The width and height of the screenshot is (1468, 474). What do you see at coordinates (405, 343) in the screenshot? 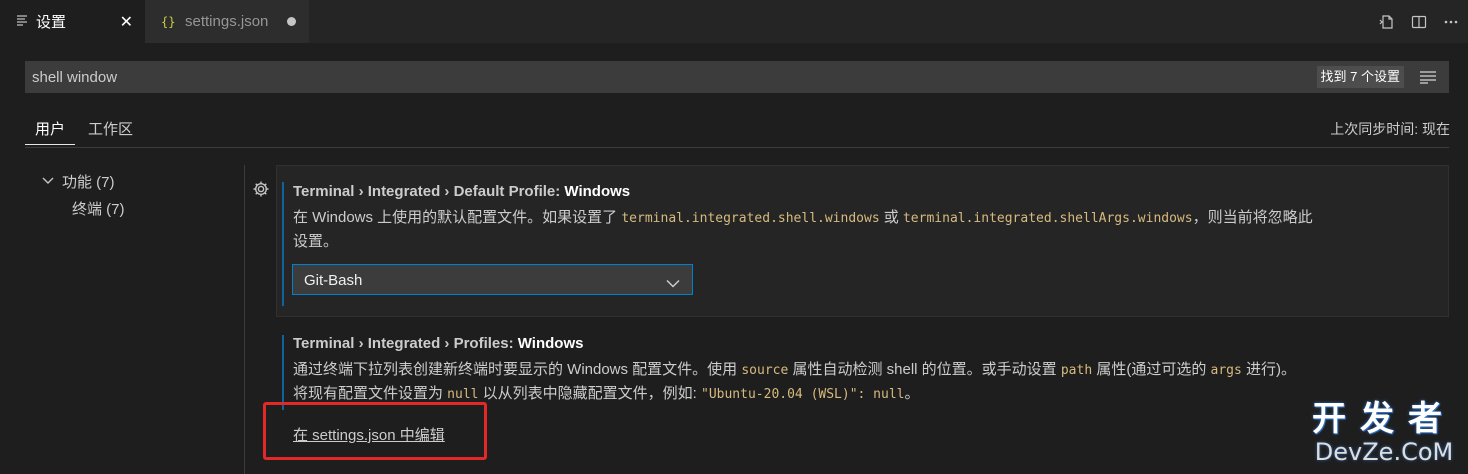
I see `setting-category: Terminal › Integrated › Profiles:` at bounding box center [405, 343].